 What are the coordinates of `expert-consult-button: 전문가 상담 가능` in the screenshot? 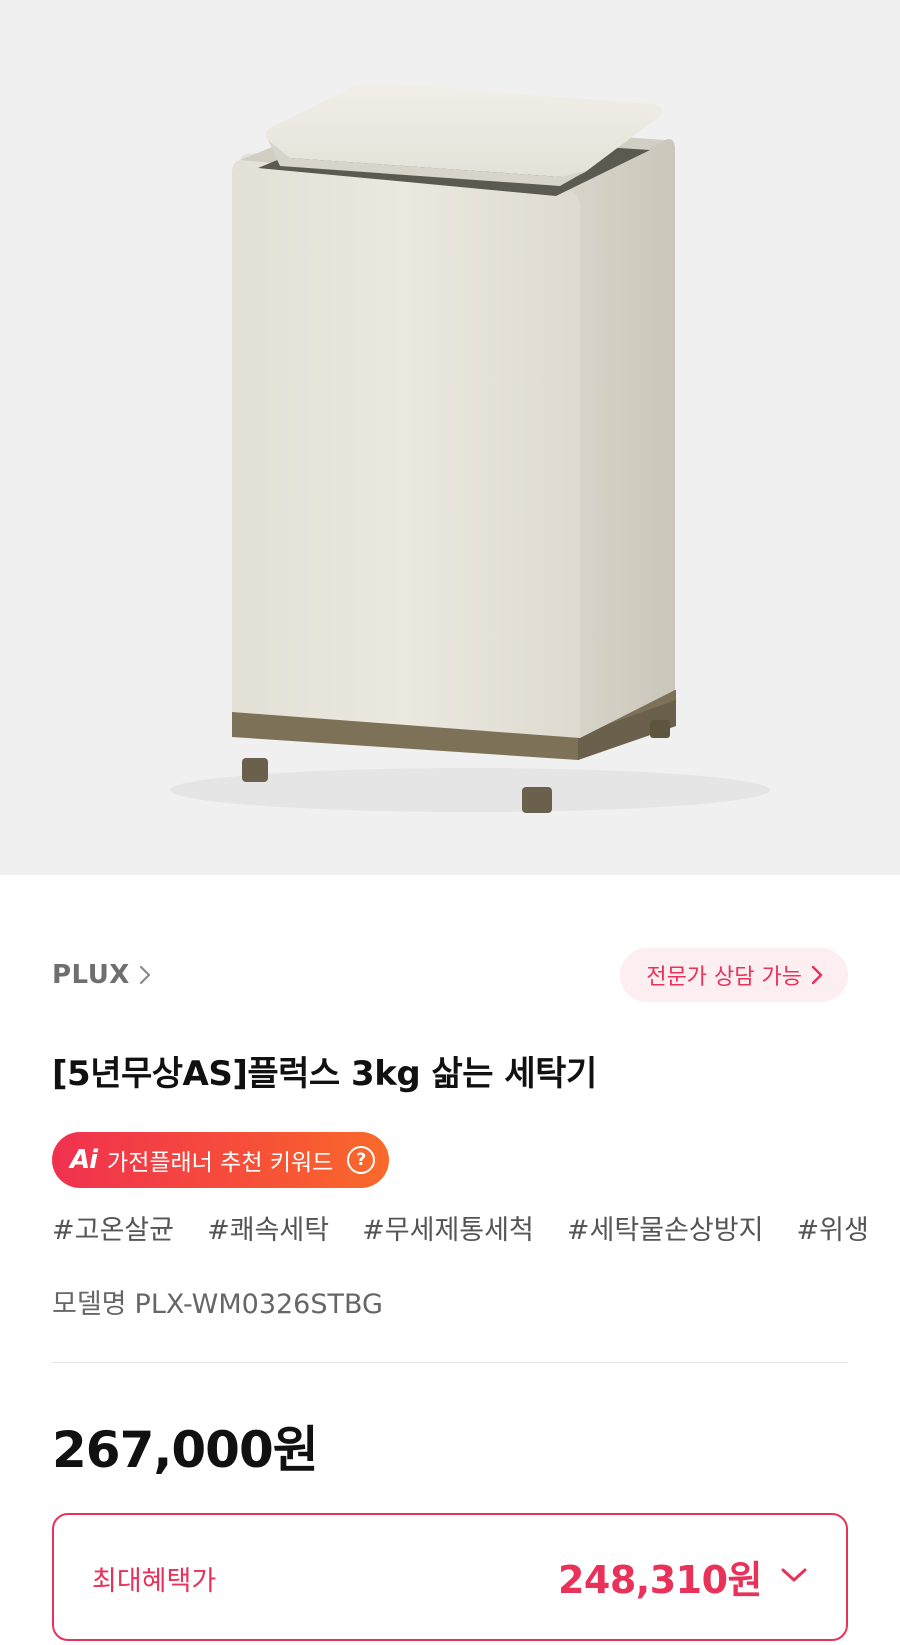 It's located at (734, 975).